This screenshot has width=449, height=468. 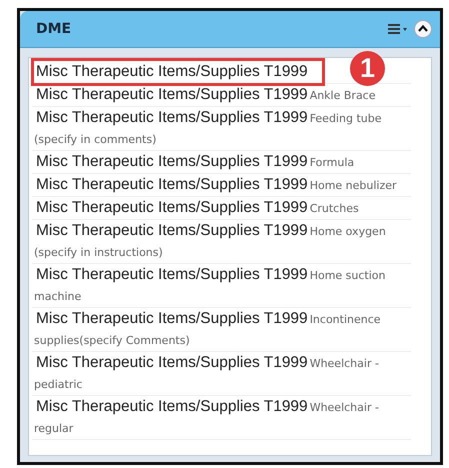 What do you see at coordinates (221, 330) in the screenshot?
I see `list-item: Misc Therapeutic Items/Supplies T1999 Incontinence supplies(specify Comments)` at bounding box center [221, 330].